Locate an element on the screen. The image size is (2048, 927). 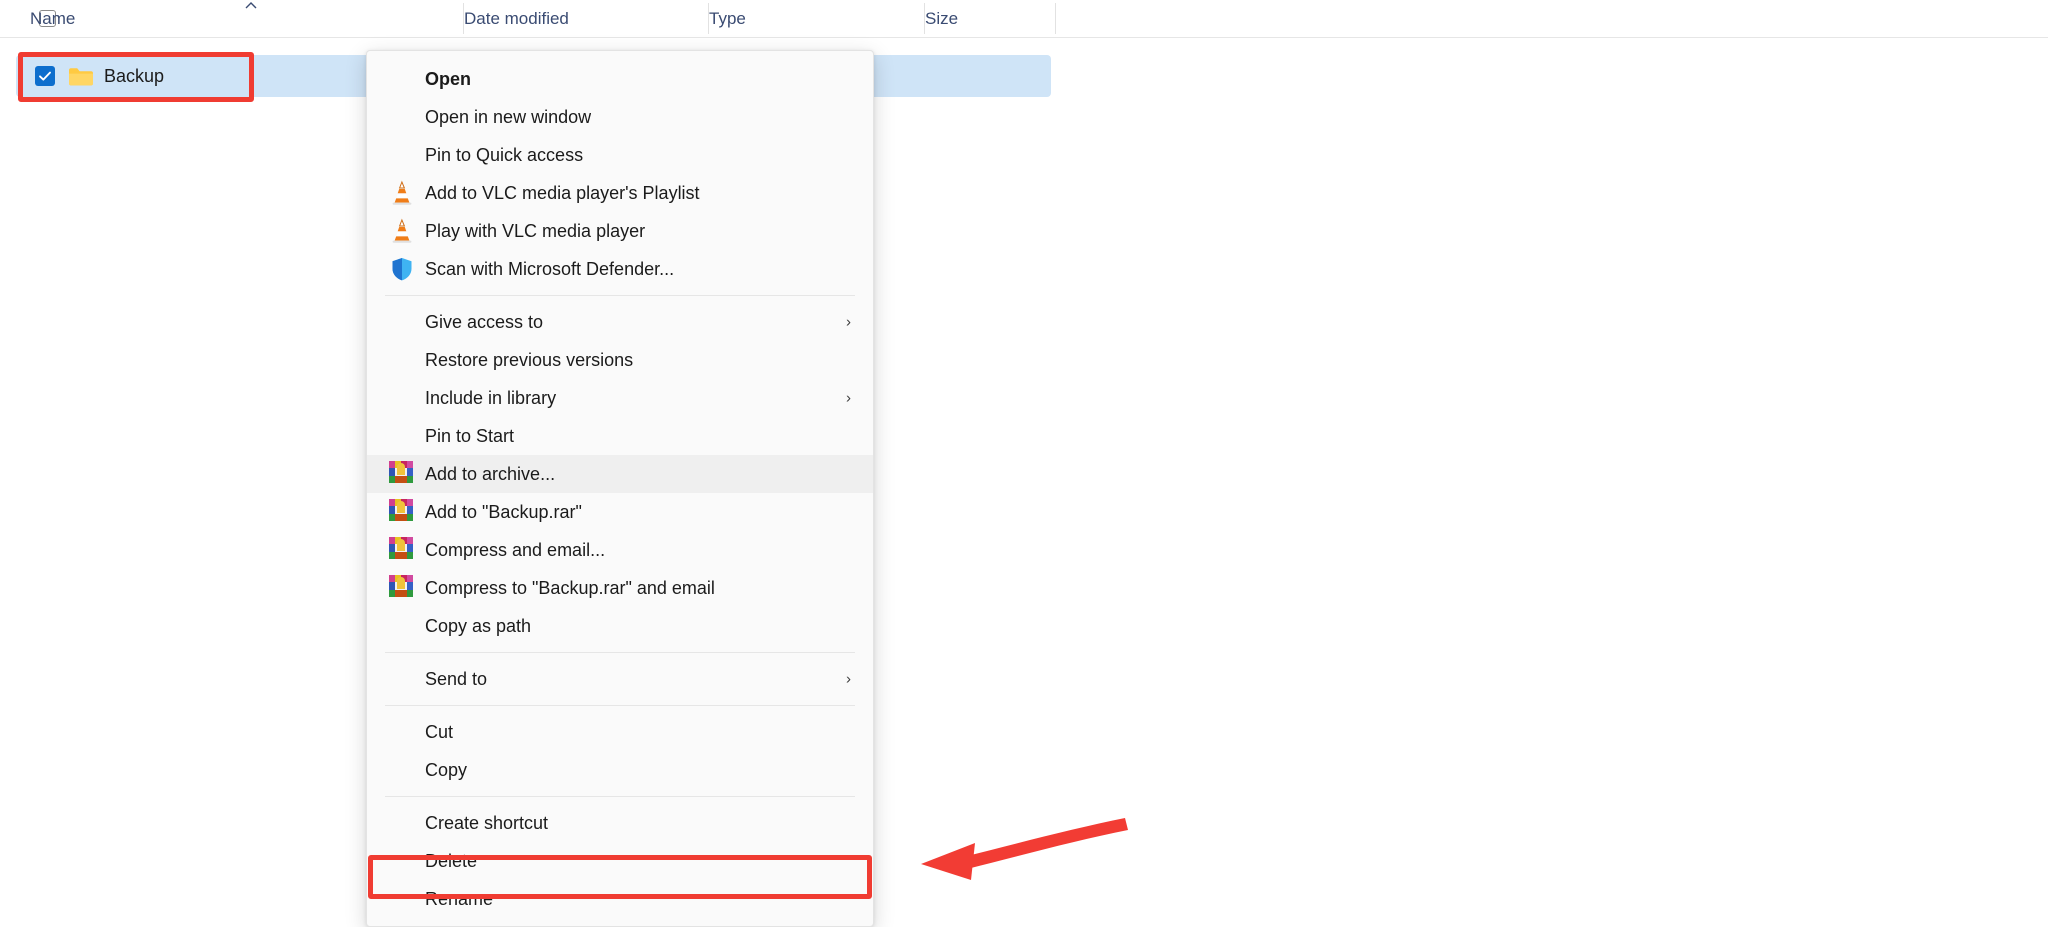
context-menu-item-create-shortcut: Create shortcut is located at coordinates (620, 823).